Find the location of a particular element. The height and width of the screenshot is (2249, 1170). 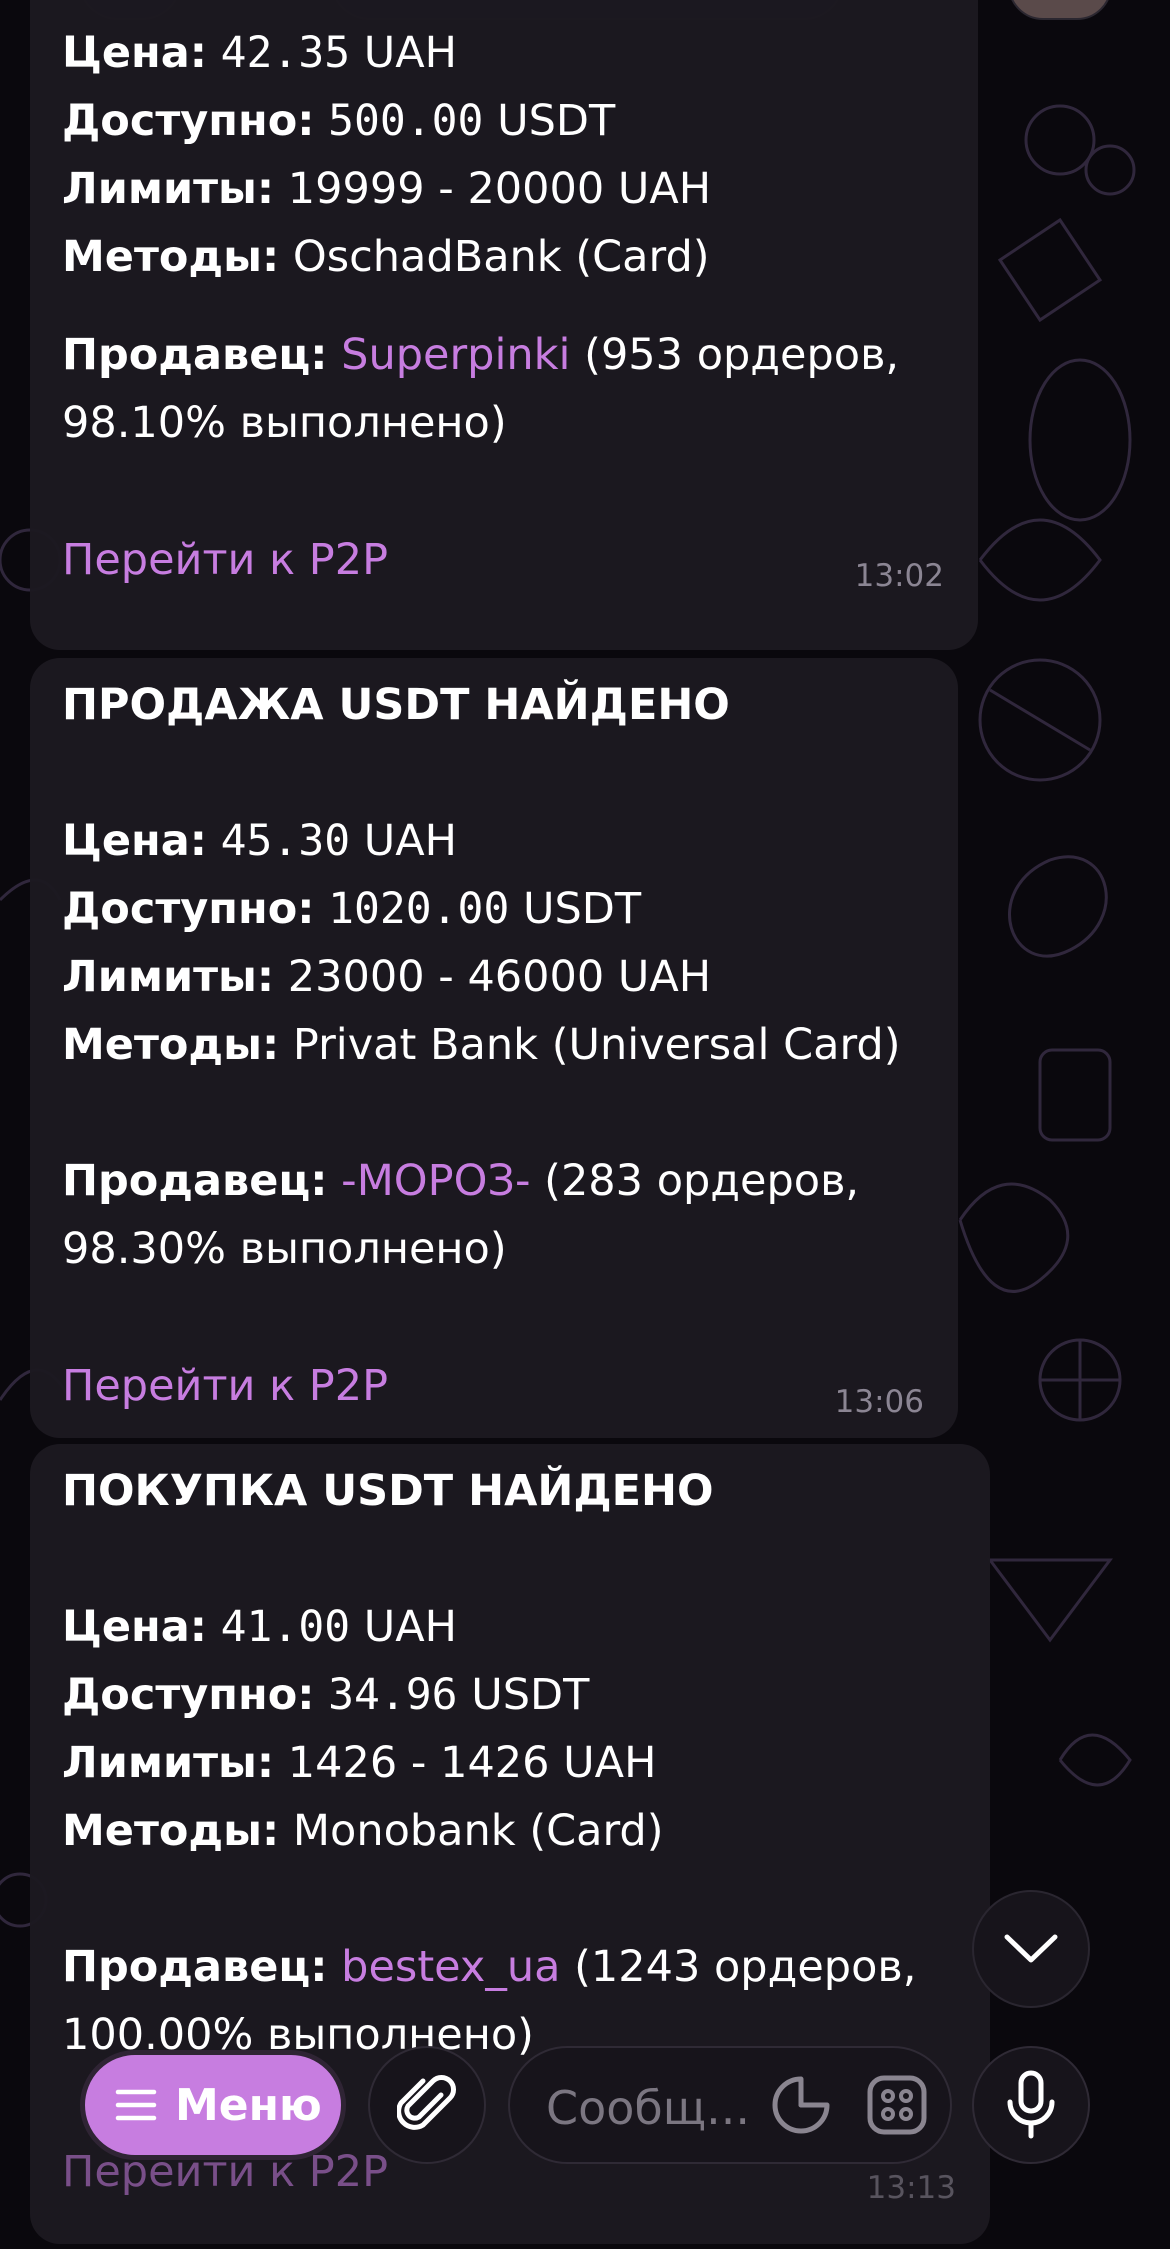

menu-button: Меню is located at coordinates (213, 2105).